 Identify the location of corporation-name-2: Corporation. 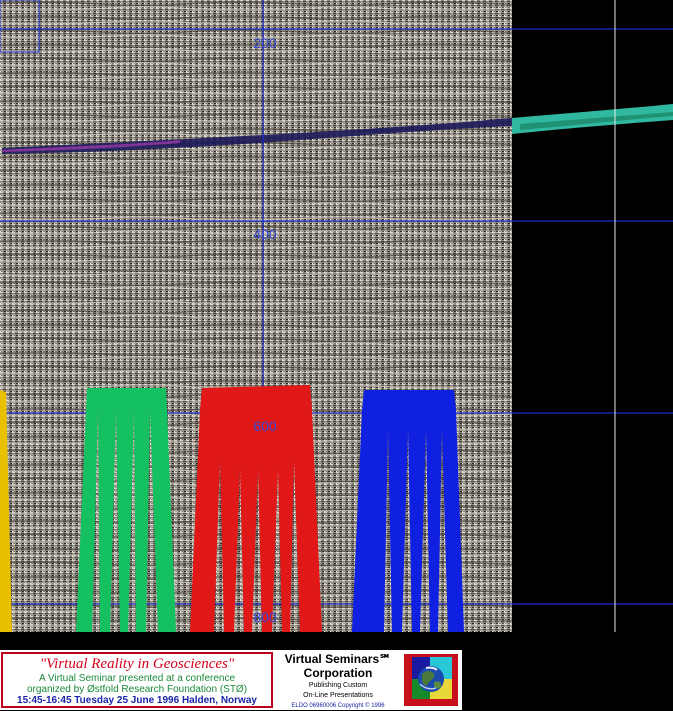
(338, 673).